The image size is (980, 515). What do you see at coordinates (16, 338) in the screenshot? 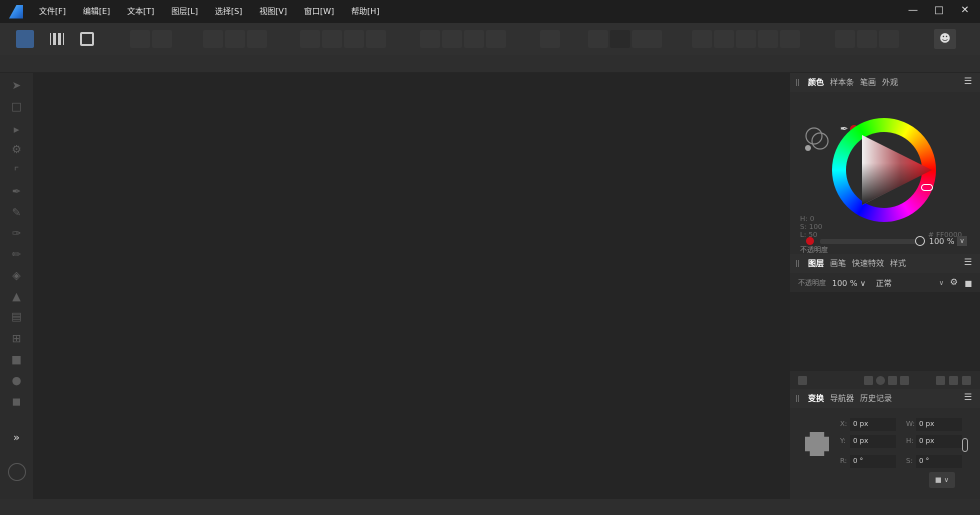
I see `crop-tool-icon: ⊞` at bounding box center [16, 338].